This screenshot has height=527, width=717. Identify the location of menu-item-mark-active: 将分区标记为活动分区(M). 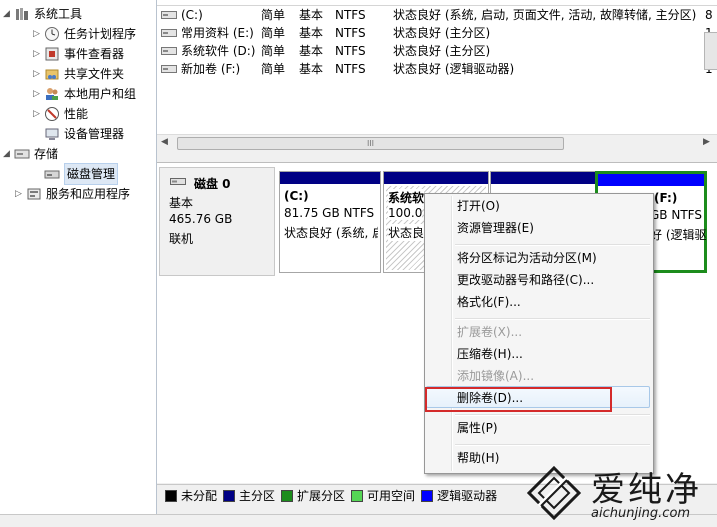
(527, 258).